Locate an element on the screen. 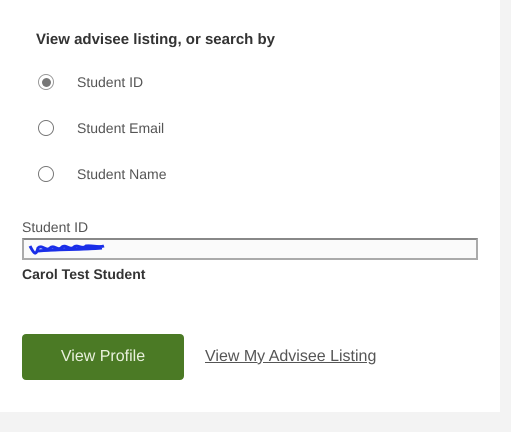 This screenshot has height=432, width=511. advisee-listing-link: View My Advisee Listing is located at coordinates (290, 357).